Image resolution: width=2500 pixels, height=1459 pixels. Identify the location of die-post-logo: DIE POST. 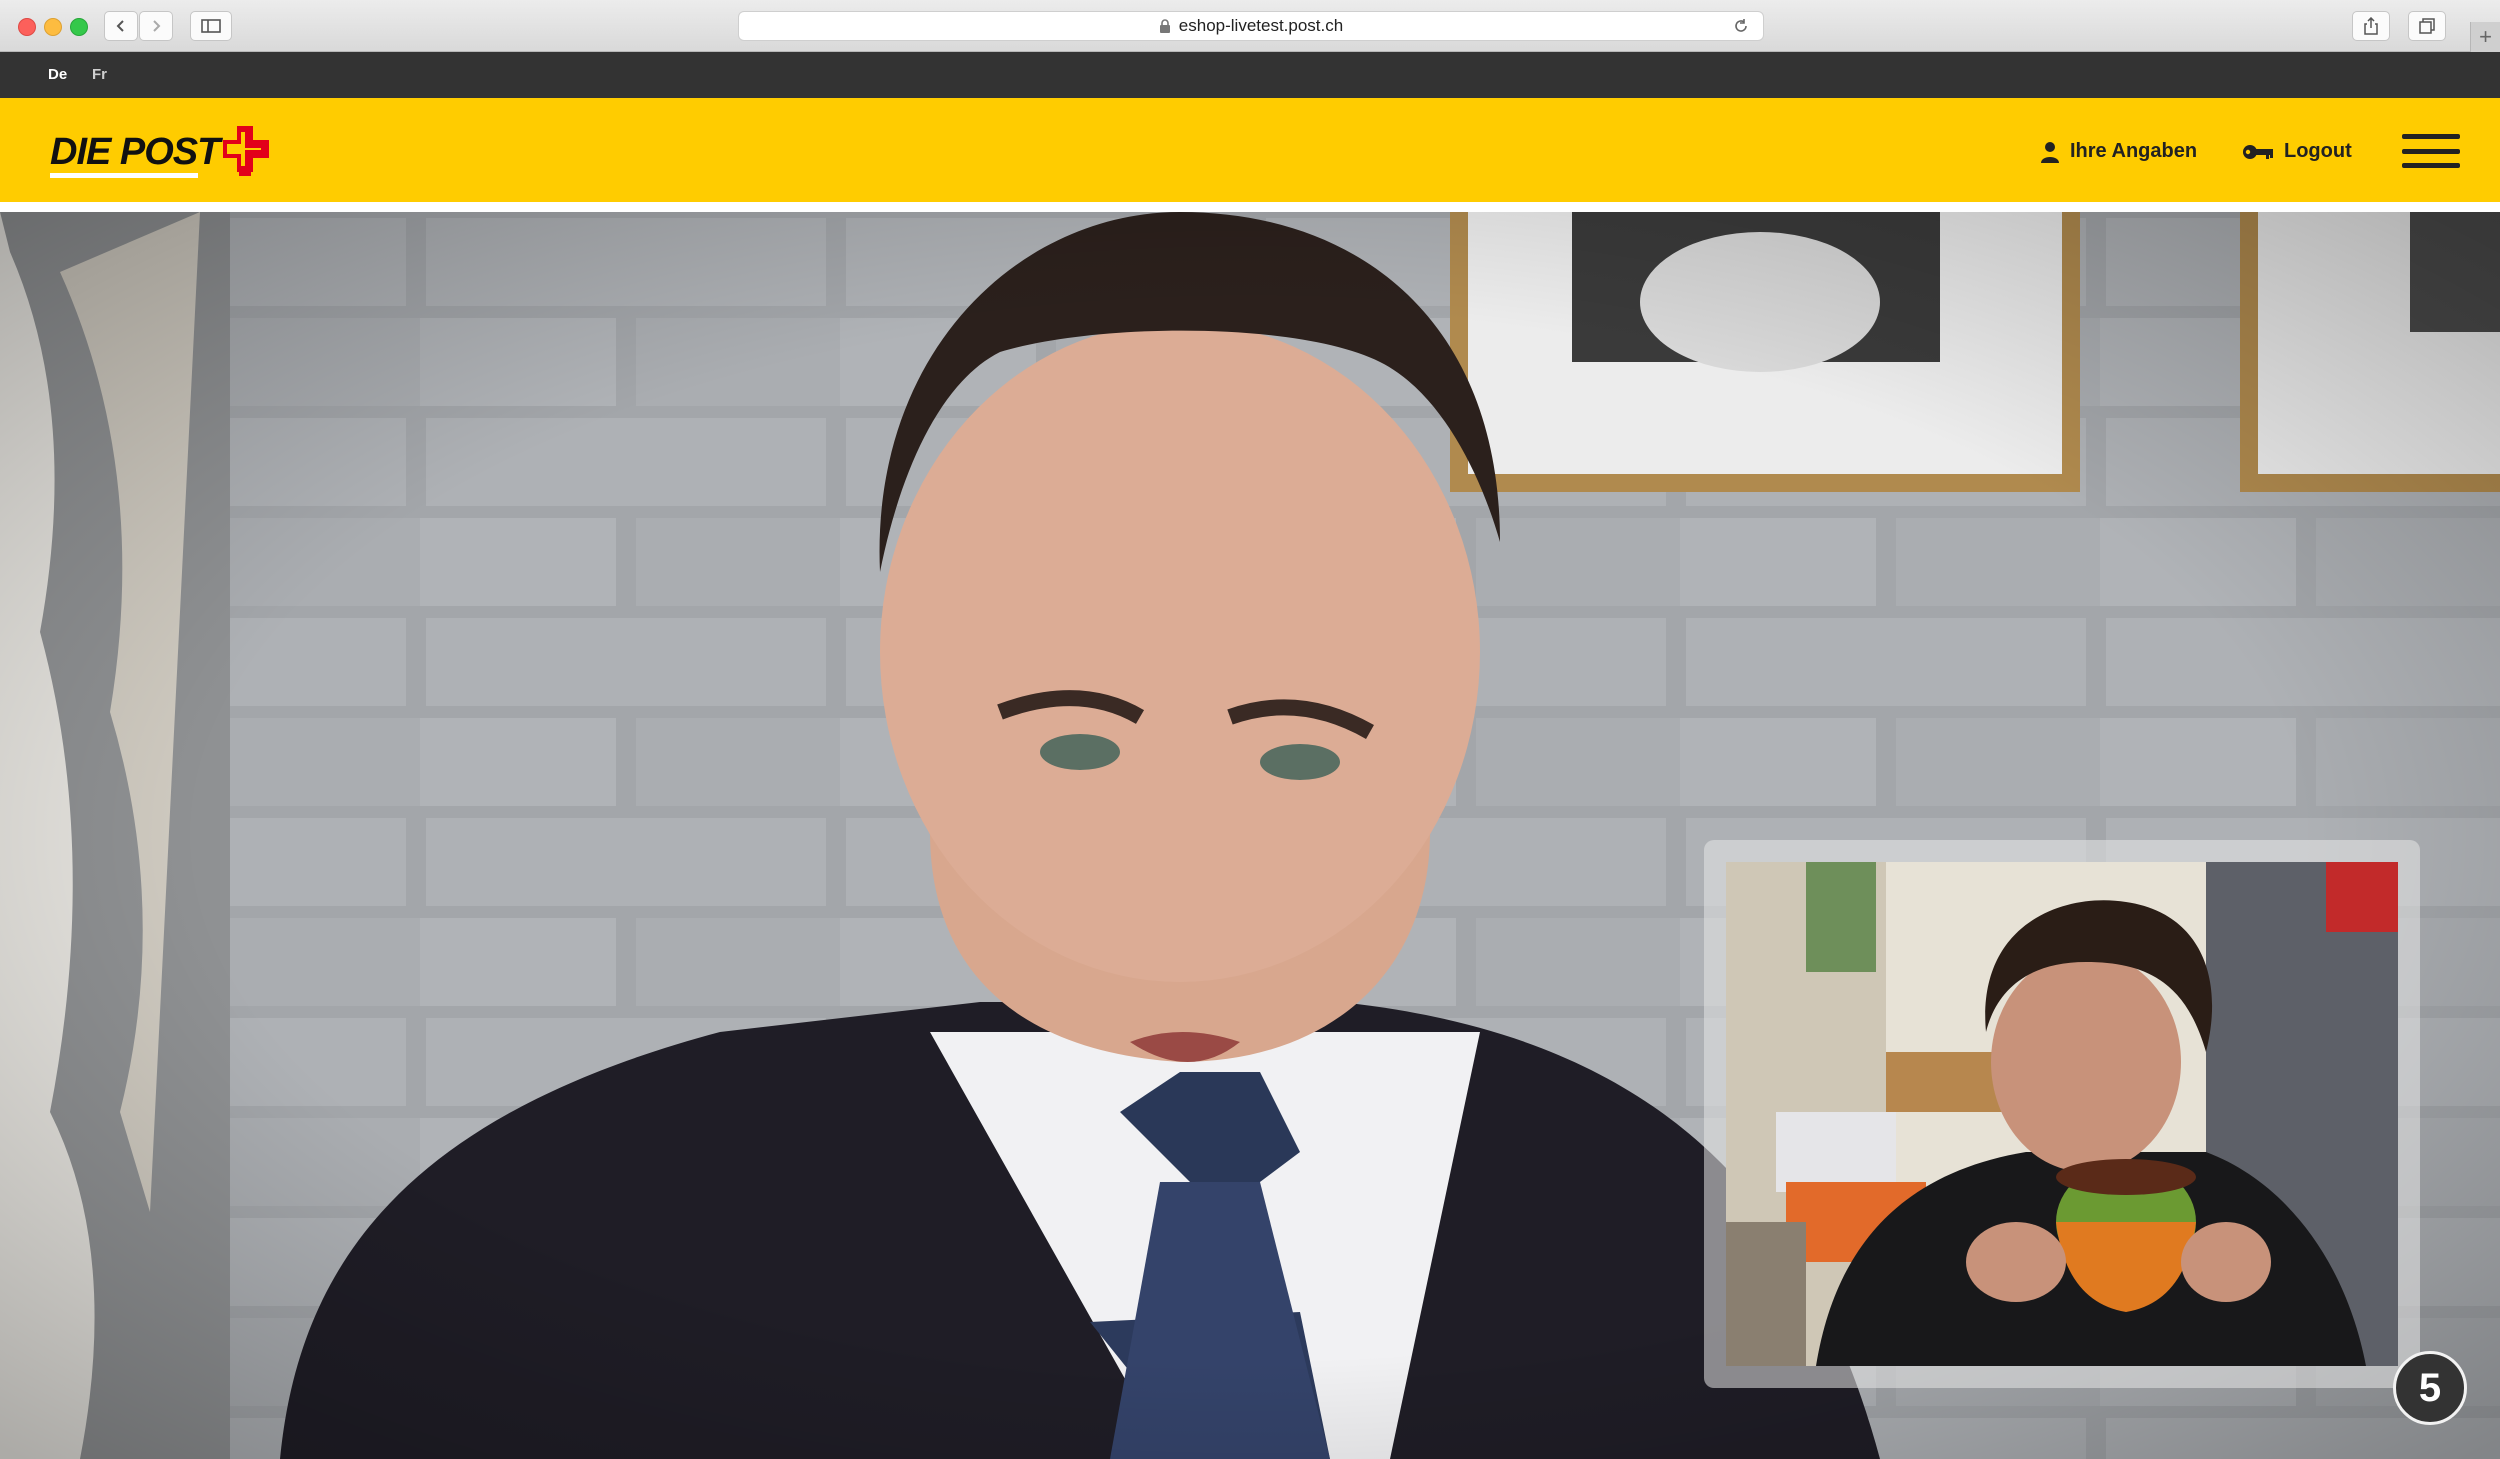
(160, 152).